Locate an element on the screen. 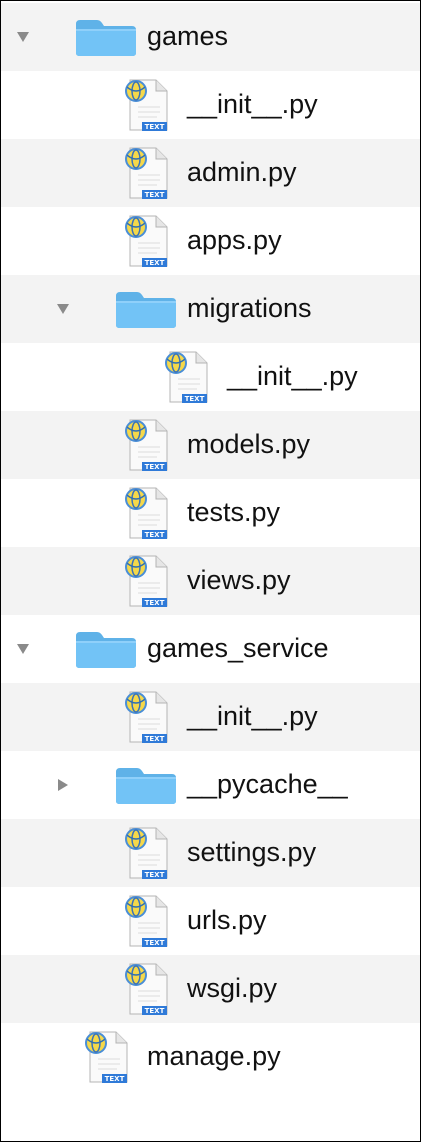 Image resolution: width=421 pixels, height=1142 pixels. disclosure-collapsed-icon is located at coordinates (63, 785).